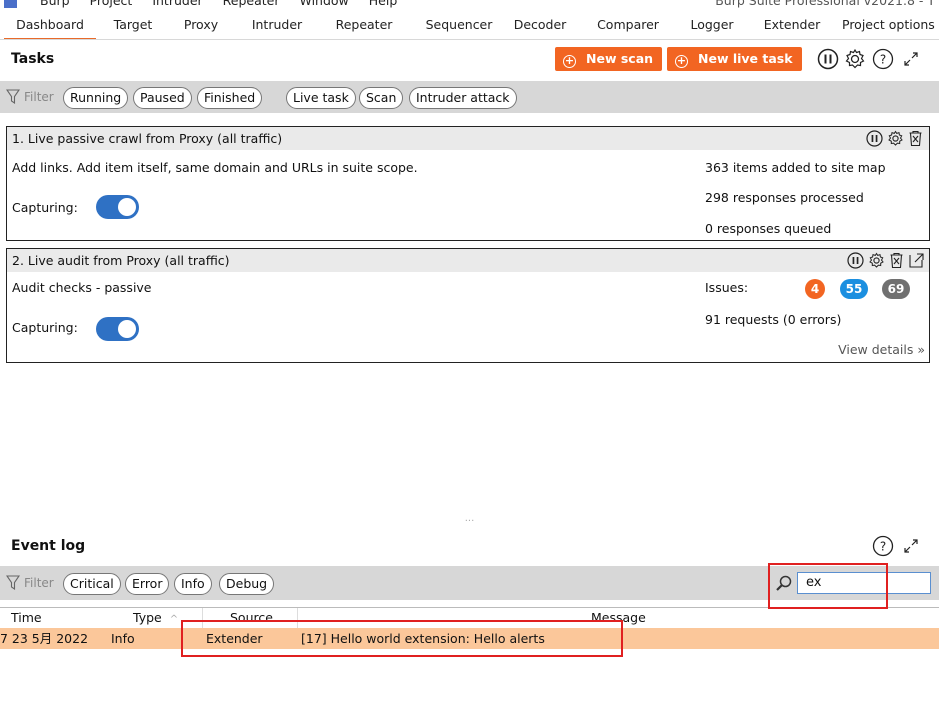 The image size is (939, 705). I want to click on annotation-highlight-search, so click(828, 586).